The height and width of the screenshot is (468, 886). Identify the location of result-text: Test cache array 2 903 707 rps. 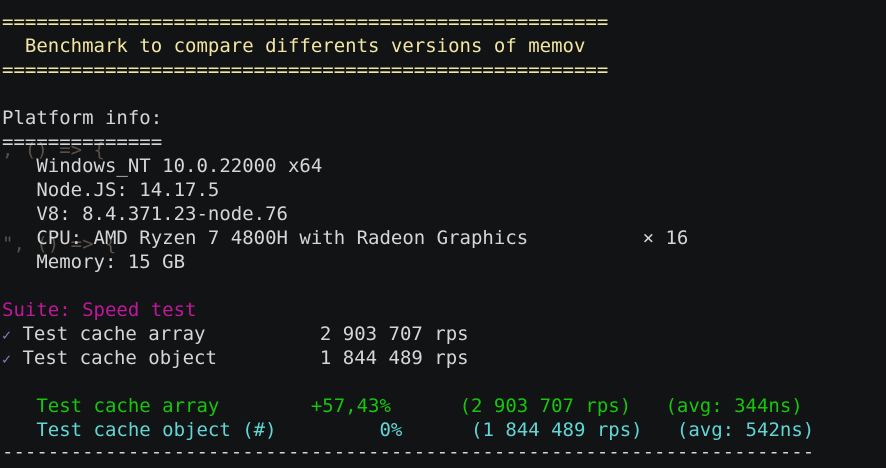
(240, 334).